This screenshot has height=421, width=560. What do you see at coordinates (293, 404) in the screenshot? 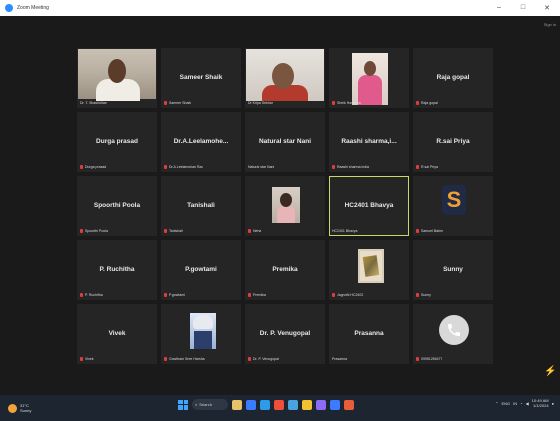
I see `store-icon` at bounding box center [293, 404].